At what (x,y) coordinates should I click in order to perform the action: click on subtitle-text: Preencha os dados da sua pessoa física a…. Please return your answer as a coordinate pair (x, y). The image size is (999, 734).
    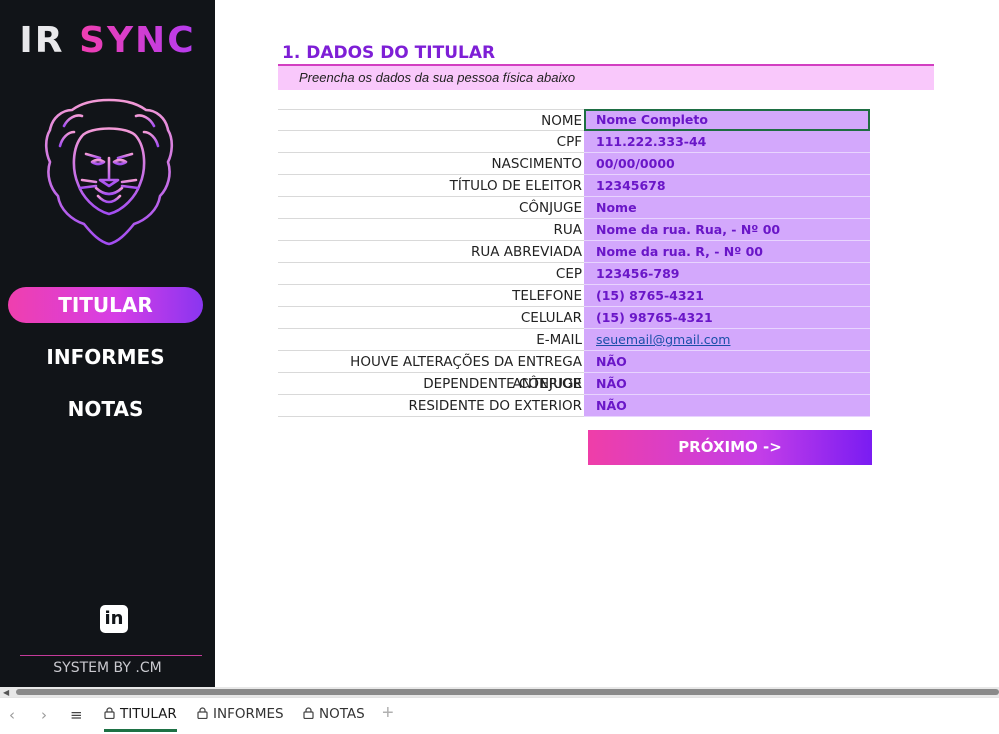
    Looking at the image, I should click on (437, 77).